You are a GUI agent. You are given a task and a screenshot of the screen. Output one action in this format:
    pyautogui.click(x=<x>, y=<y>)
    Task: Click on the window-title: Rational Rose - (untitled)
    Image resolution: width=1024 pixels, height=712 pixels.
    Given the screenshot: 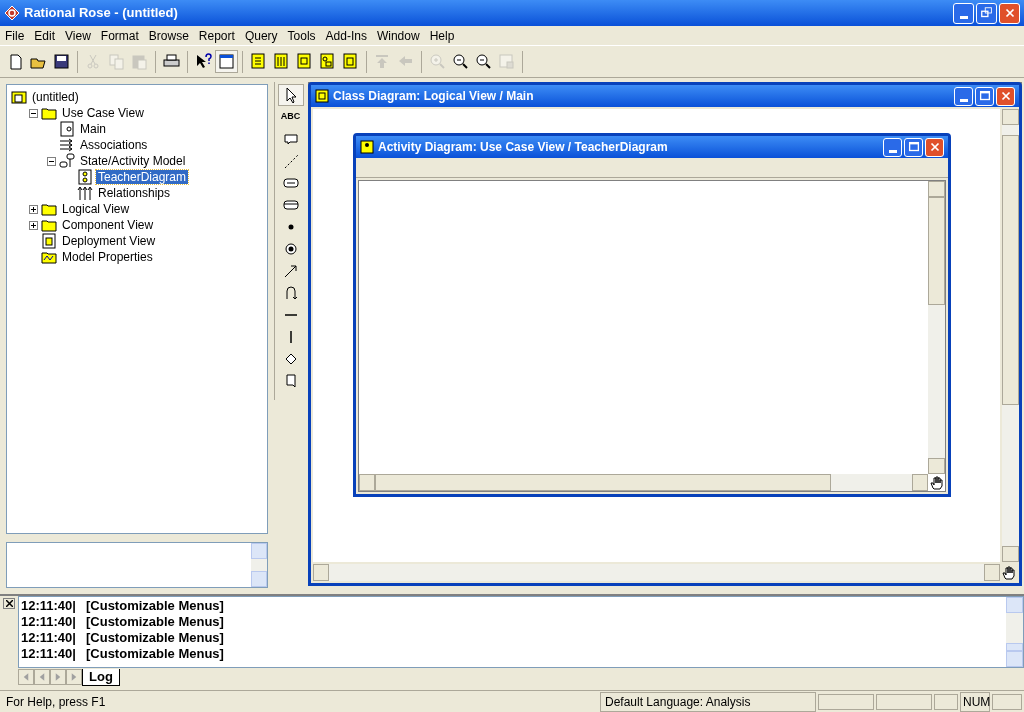 What is the action you would take?
    pyautogui.click(x=101, y=13)
    